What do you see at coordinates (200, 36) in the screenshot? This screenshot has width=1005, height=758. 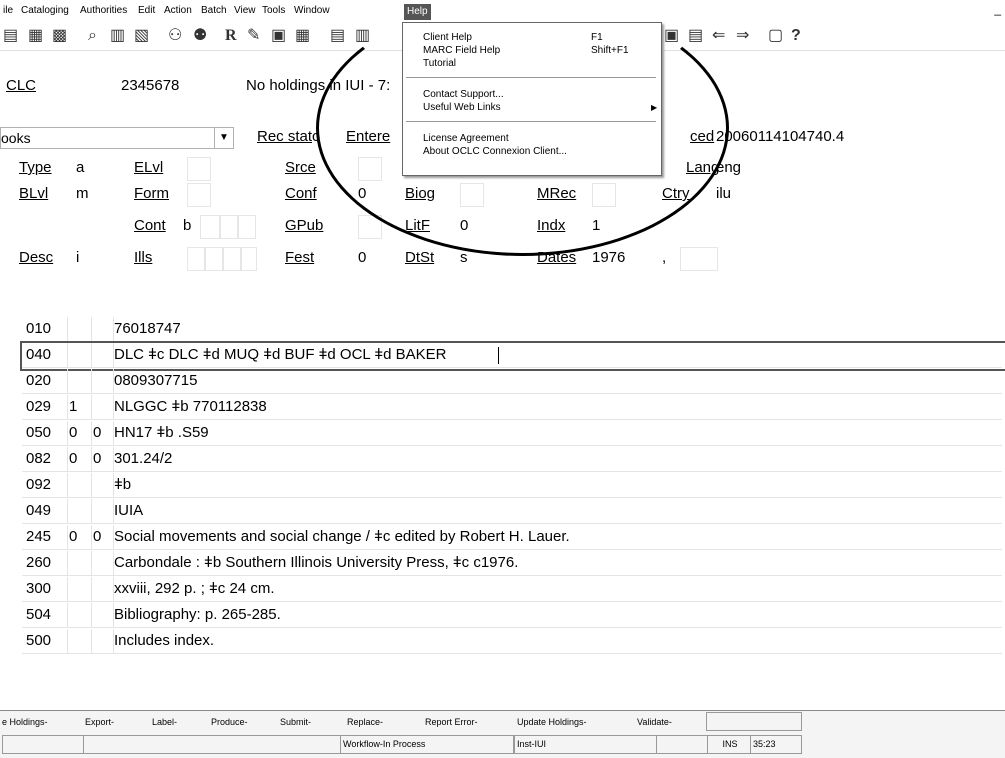 I see `binoculars-next-icon: ⚉` at bounding box center [200, 36].